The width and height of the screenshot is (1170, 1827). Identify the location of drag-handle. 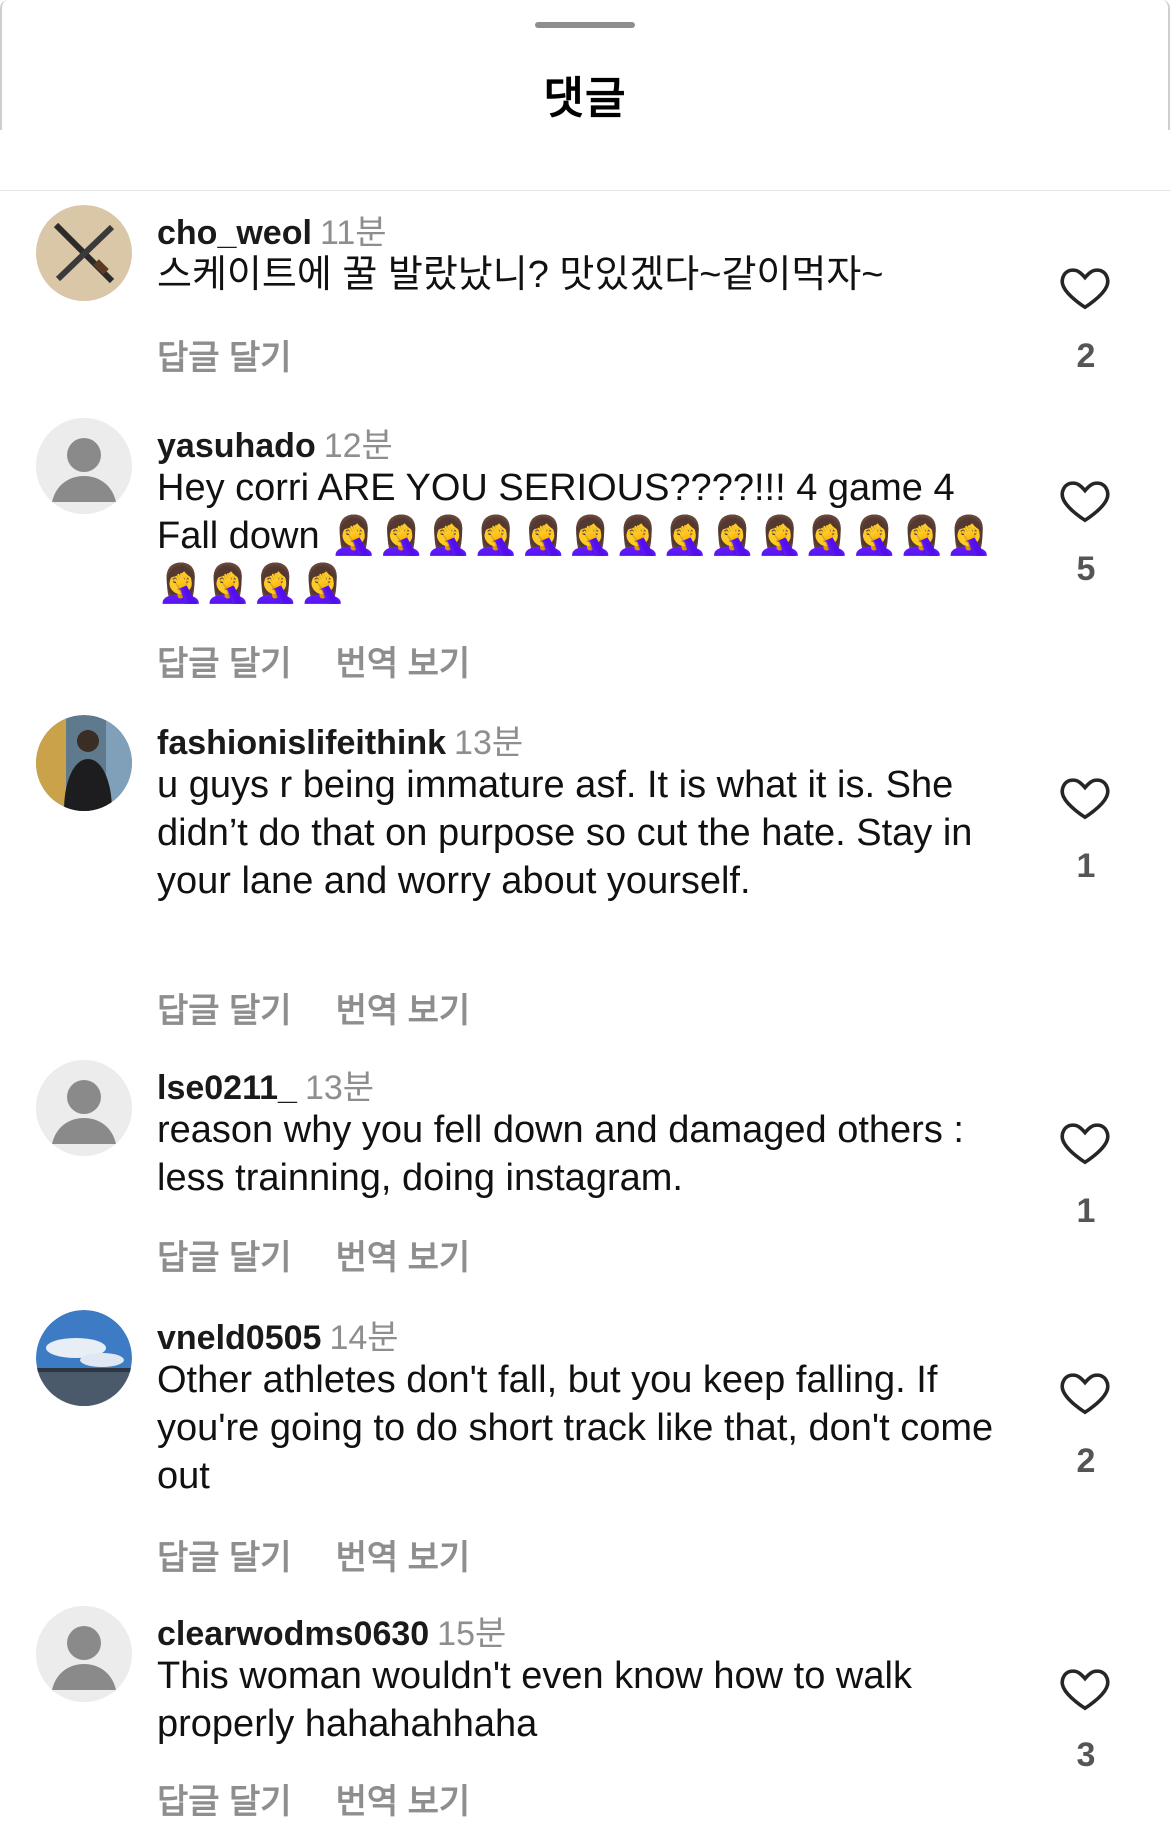
(585, 25).